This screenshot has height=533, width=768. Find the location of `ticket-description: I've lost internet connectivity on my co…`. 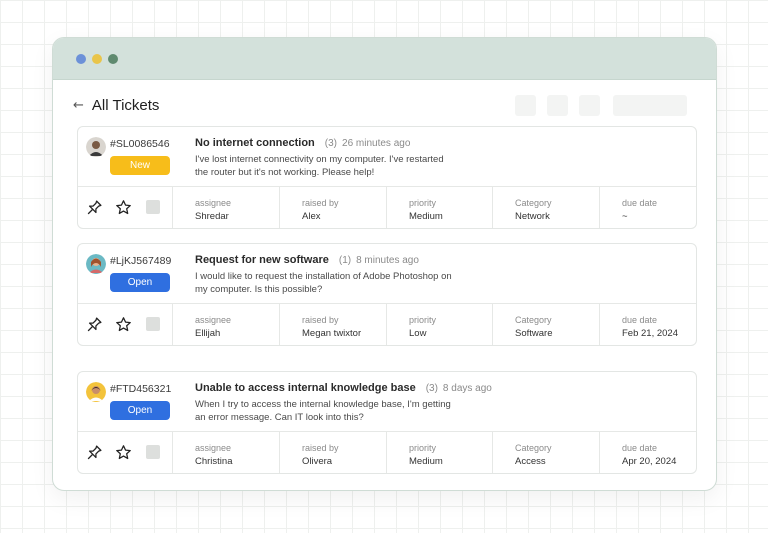

ticket-description: I've lost internet connectivity on my co… is located at coordinates (319, 166).